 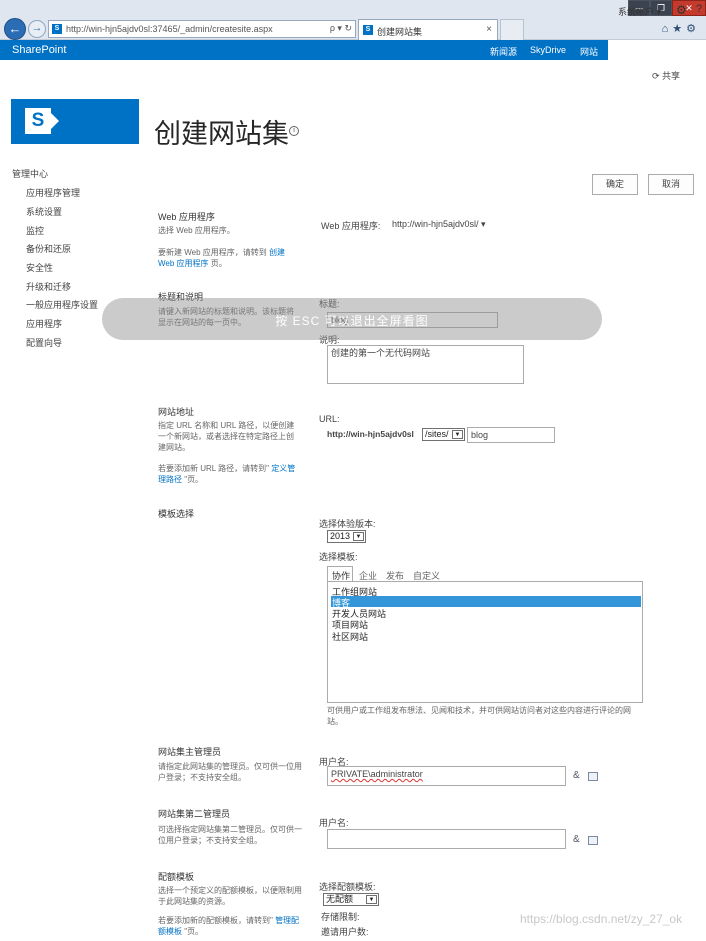 I want to click on nav-item: 升级和迁移, so click(x=48, y=286).